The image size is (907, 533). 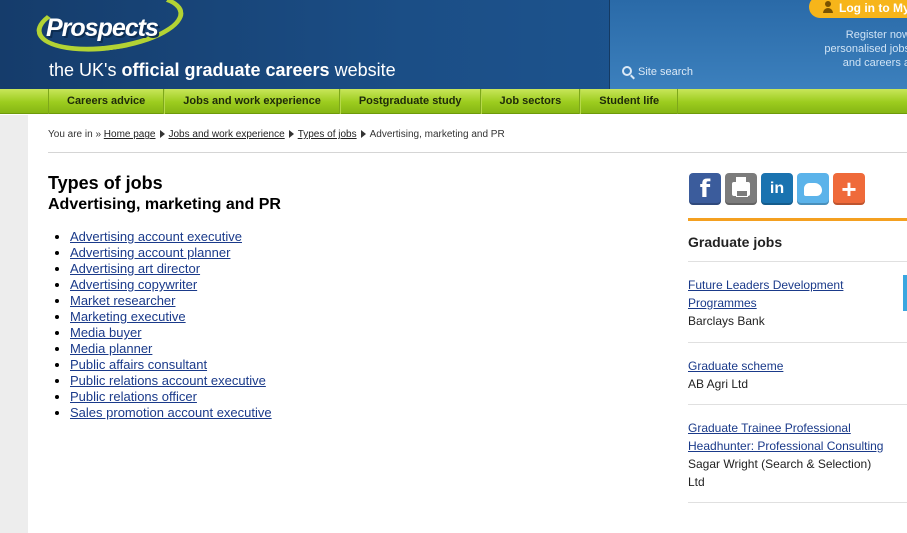 I want to click on breadcrumb-prefix: You are in », so click(x=75, y=134).